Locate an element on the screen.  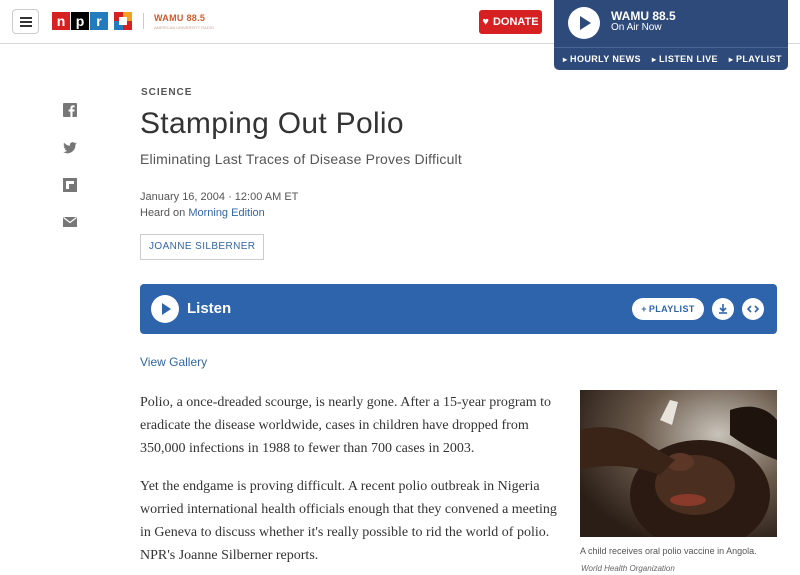
email-icon is located at coordinates (70, 222).